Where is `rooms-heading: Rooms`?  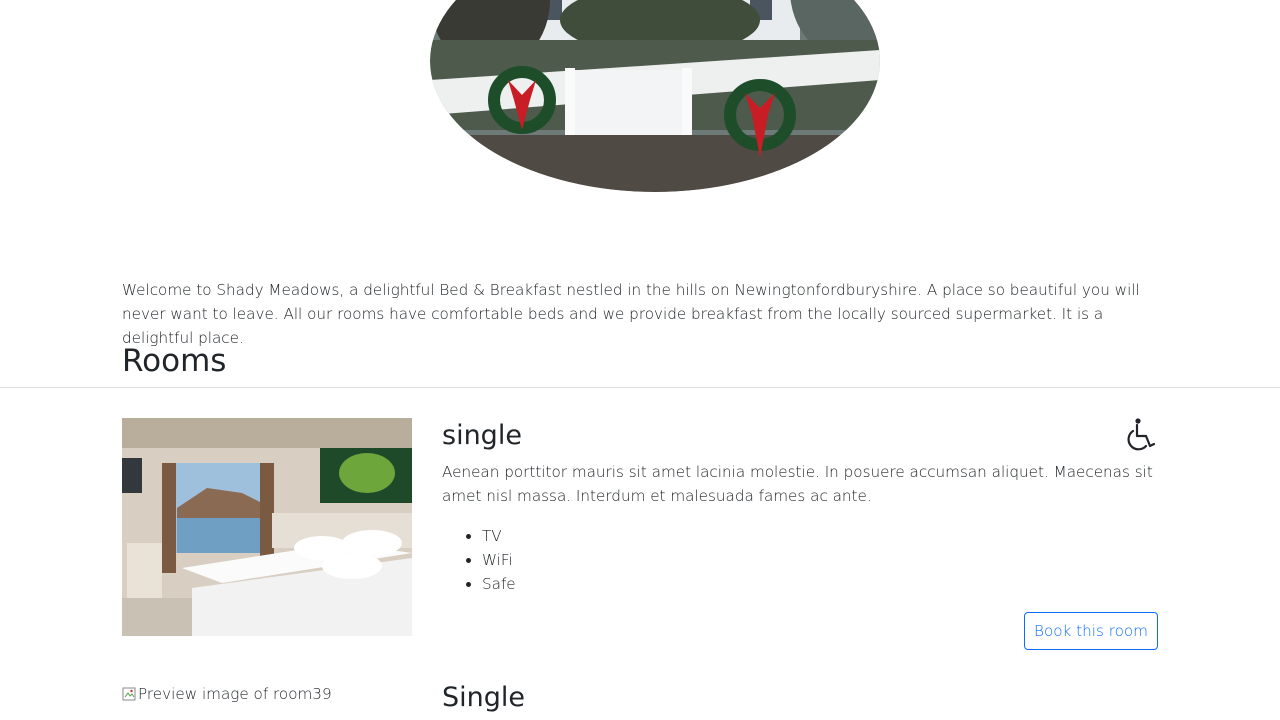 rooms-heading: Rooms is located at coordinates (174, 361).